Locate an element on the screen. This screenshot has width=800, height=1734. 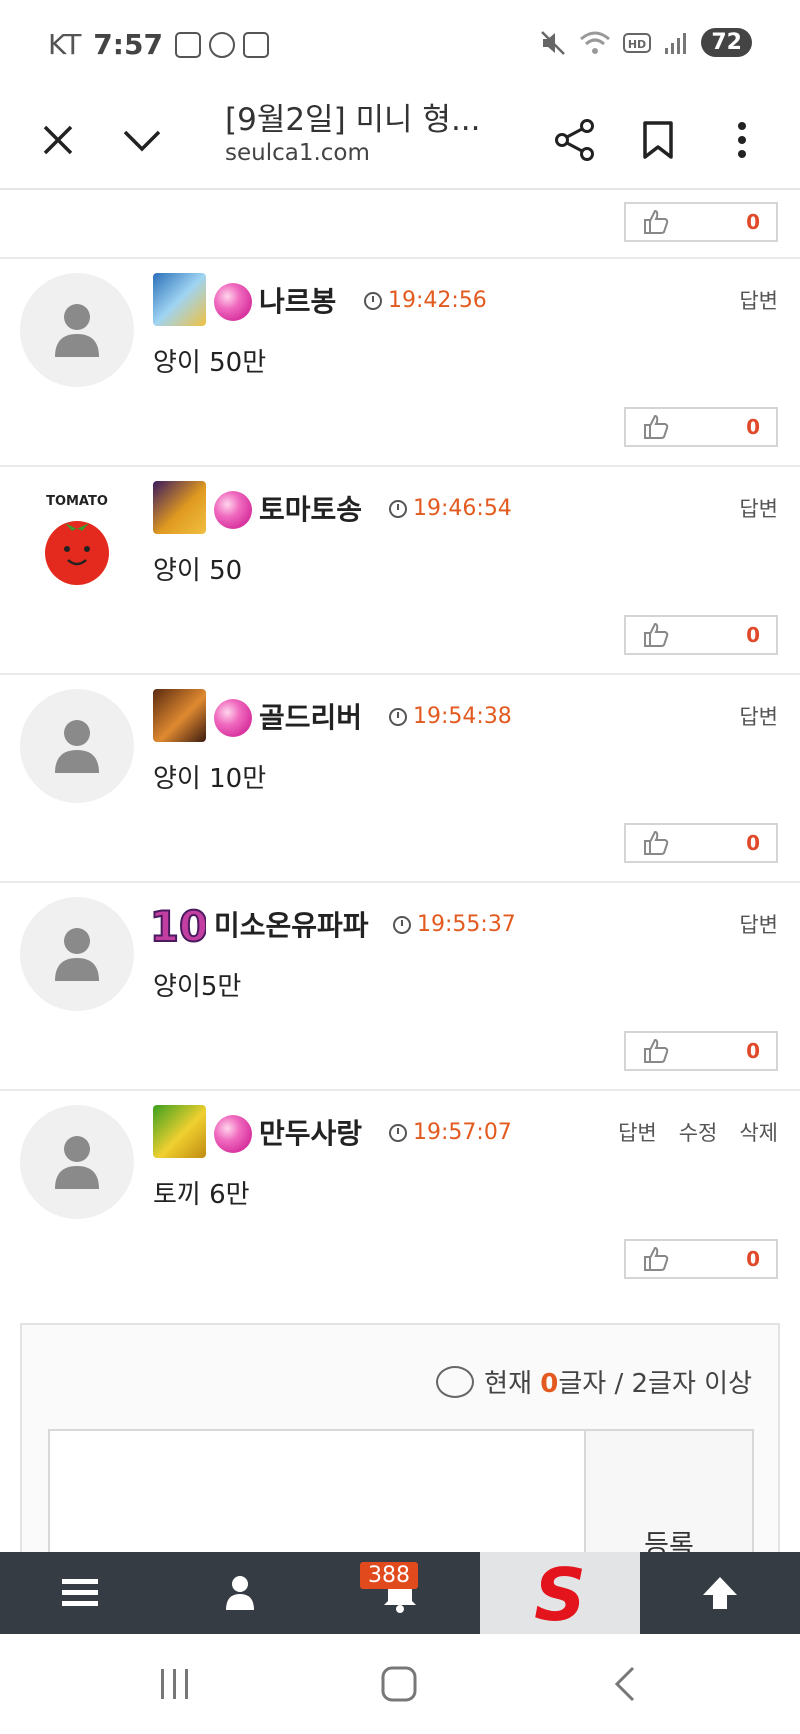
close-icon is located at coordinates (58, 140).